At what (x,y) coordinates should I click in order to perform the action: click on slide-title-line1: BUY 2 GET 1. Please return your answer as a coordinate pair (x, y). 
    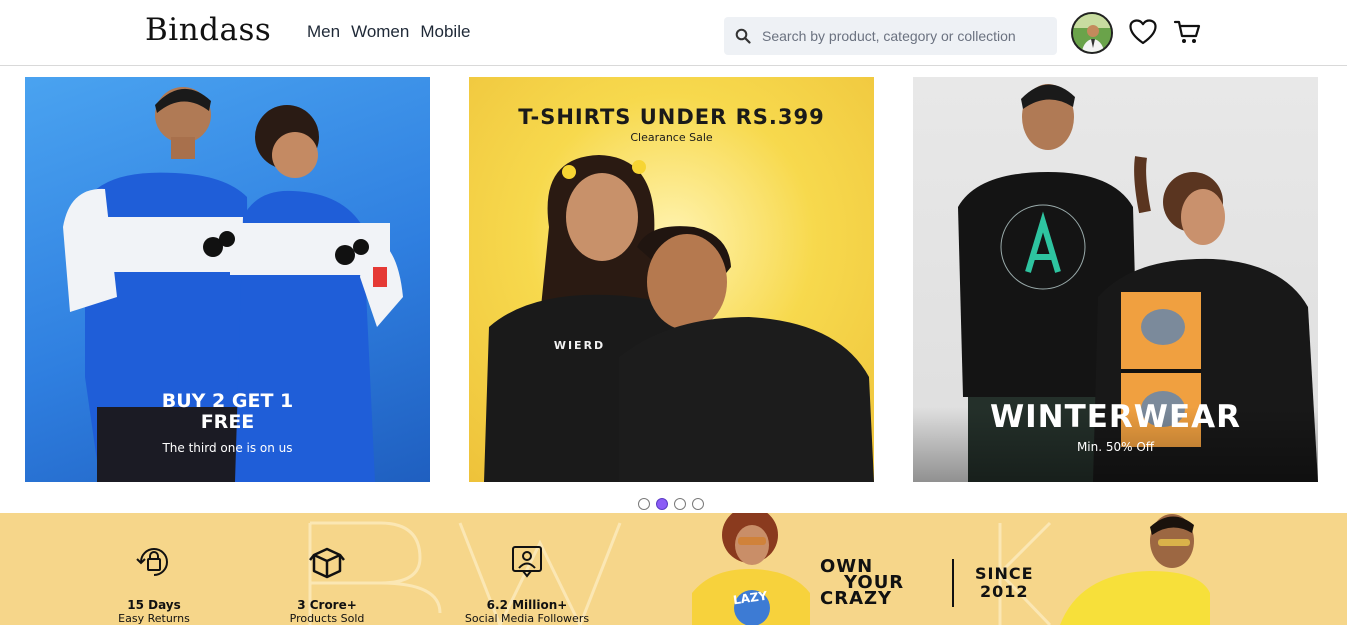
    Looking at the image, I should click on (227, 401).